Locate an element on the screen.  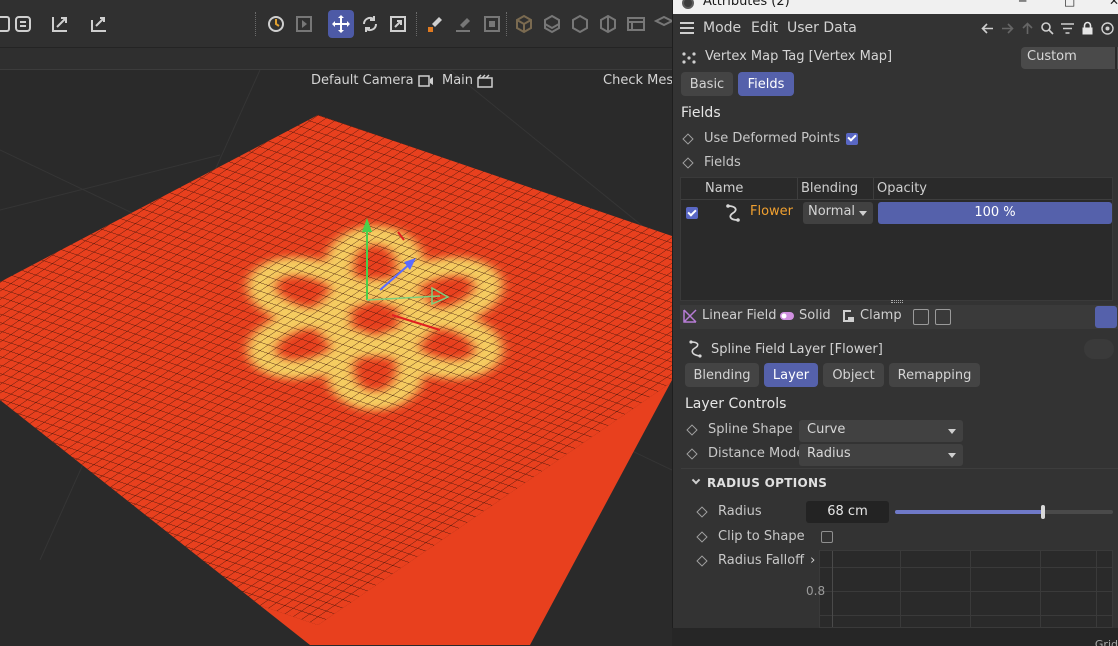
clamp-icon is located at coordinates (848, 315).